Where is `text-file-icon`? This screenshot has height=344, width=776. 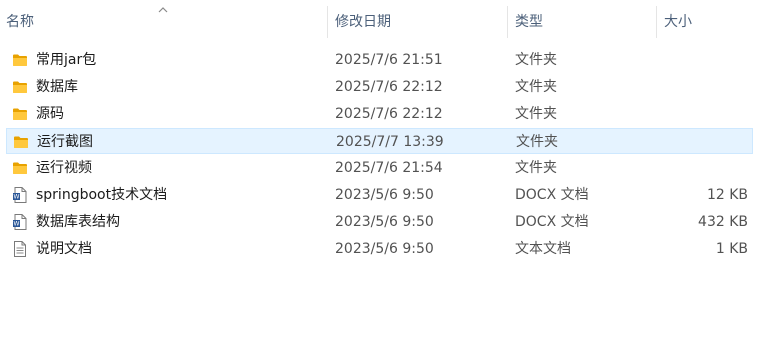
text-file-icon is located at coordinates (20, 249).